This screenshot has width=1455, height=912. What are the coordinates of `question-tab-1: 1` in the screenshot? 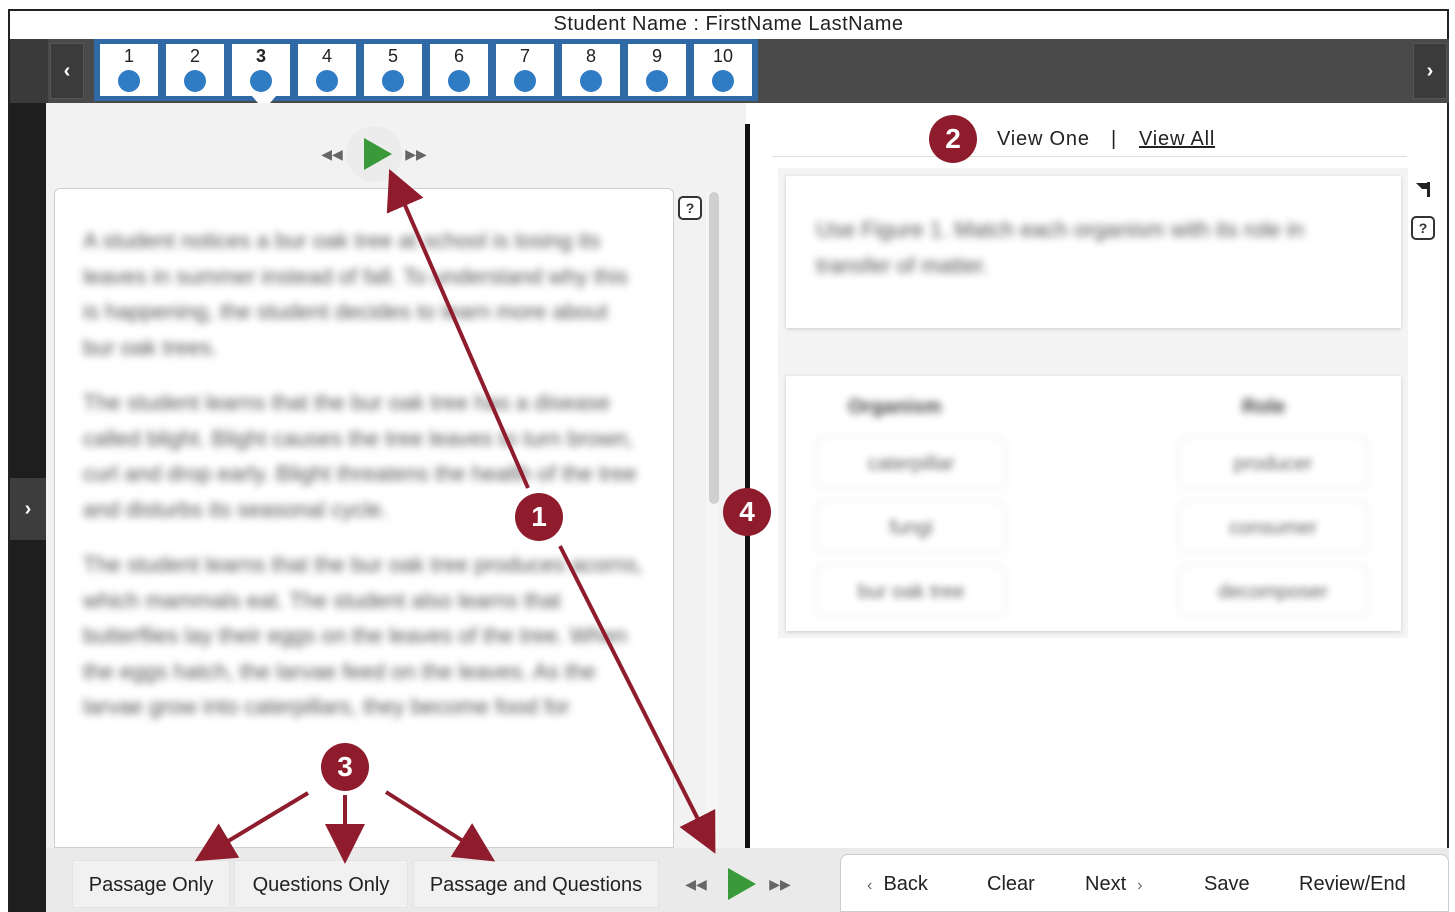 It's located at (129, 70).